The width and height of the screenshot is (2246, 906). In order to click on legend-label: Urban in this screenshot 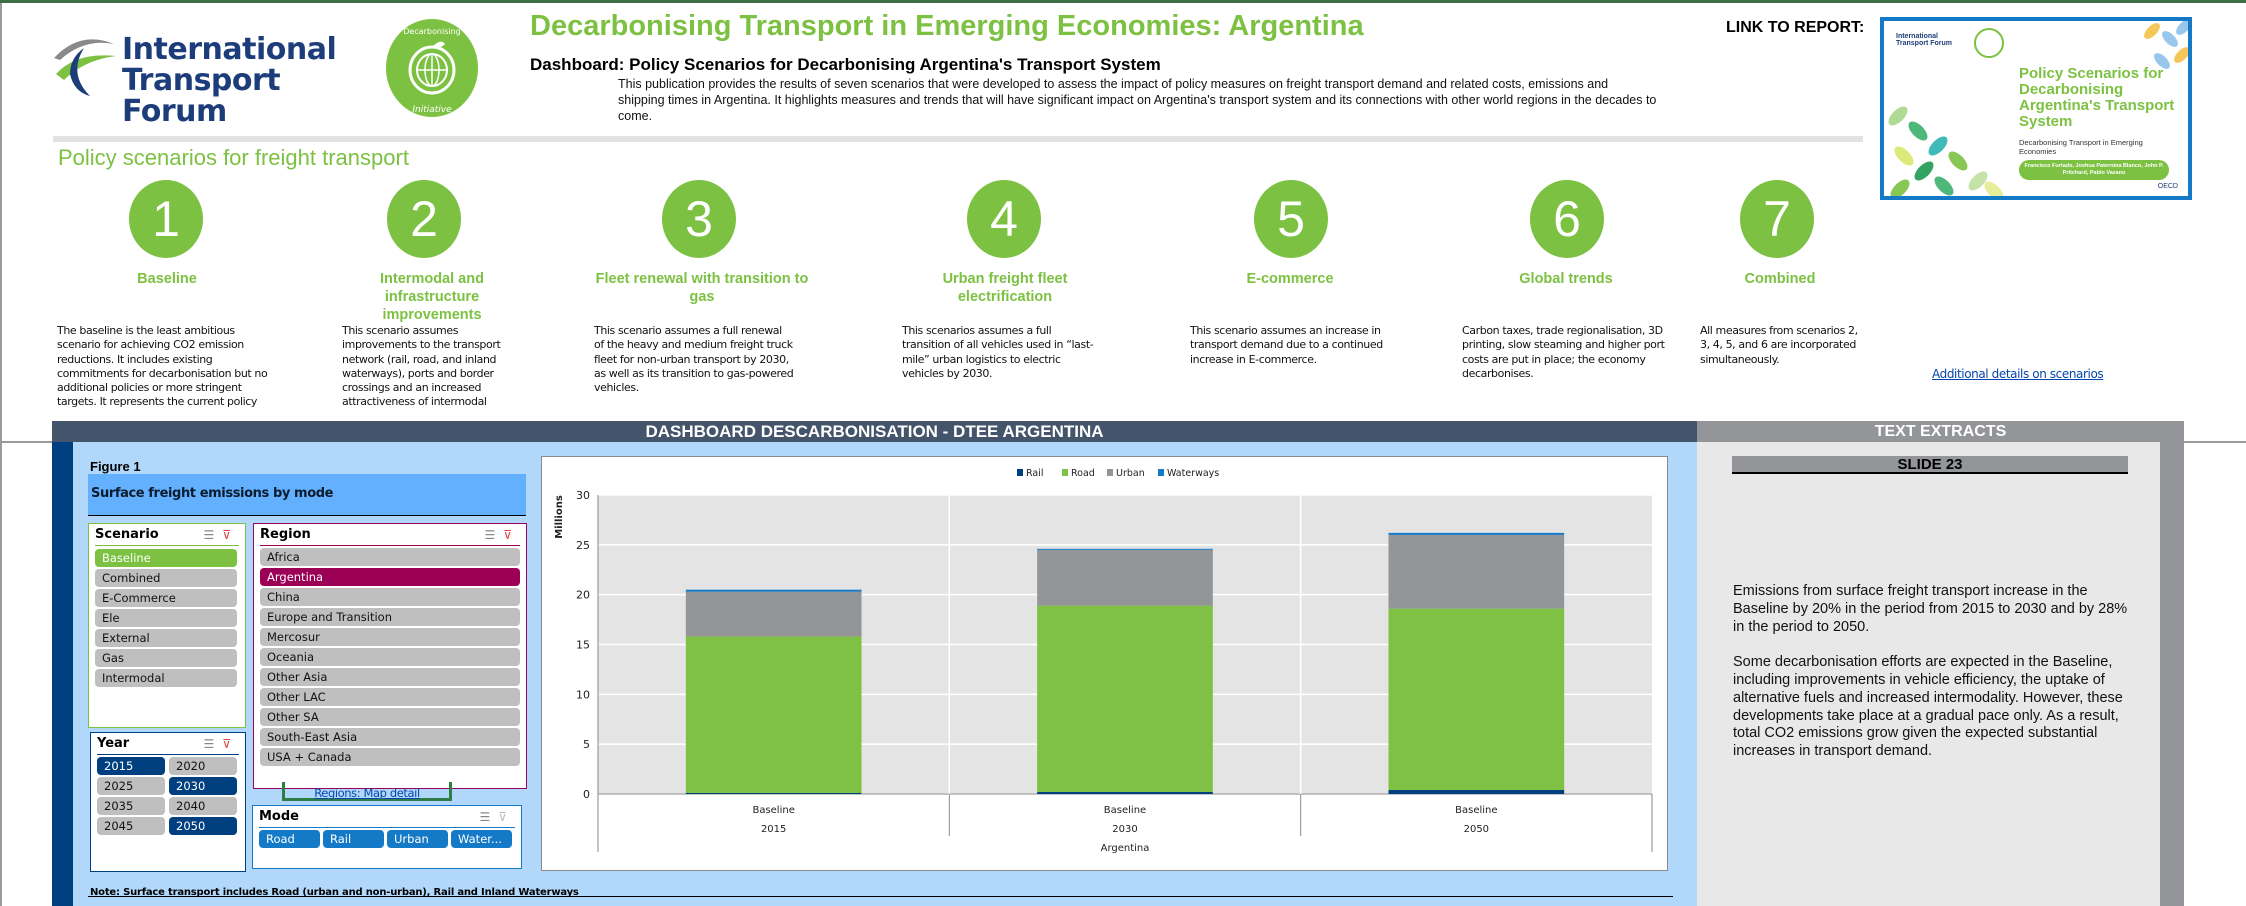, I will do `click(1130, 473)`.